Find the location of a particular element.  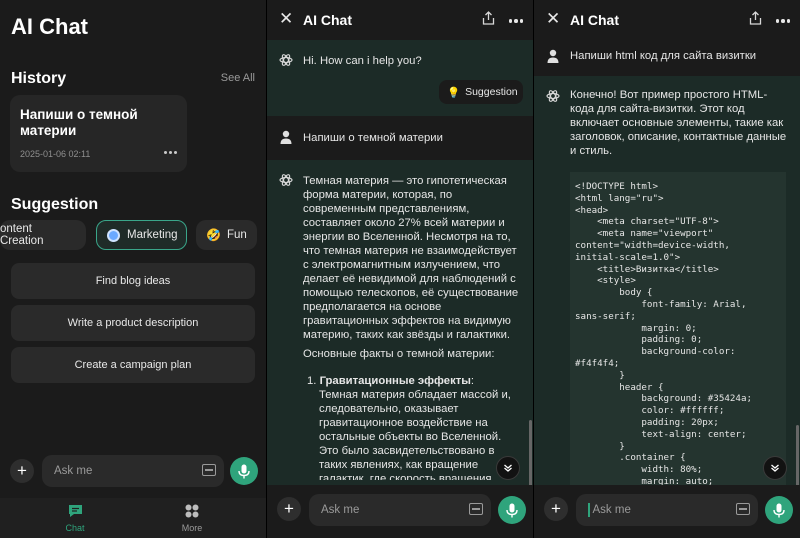

suggestion-campaign-plan: Create a campaign plan is located at coordinates (133, 365).